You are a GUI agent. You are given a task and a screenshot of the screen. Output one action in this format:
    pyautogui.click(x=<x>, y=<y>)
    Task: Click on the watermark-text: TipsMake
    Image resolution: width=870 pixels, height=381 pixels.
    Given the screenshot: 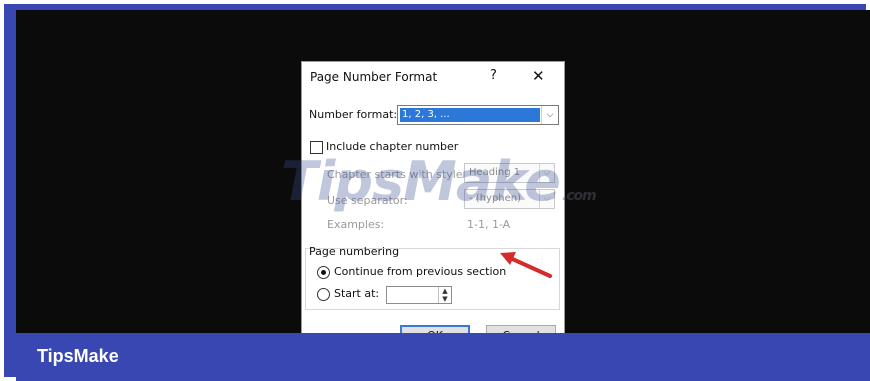 What is the action you would take?
    pyautogui.click(x=421, y=181)
    